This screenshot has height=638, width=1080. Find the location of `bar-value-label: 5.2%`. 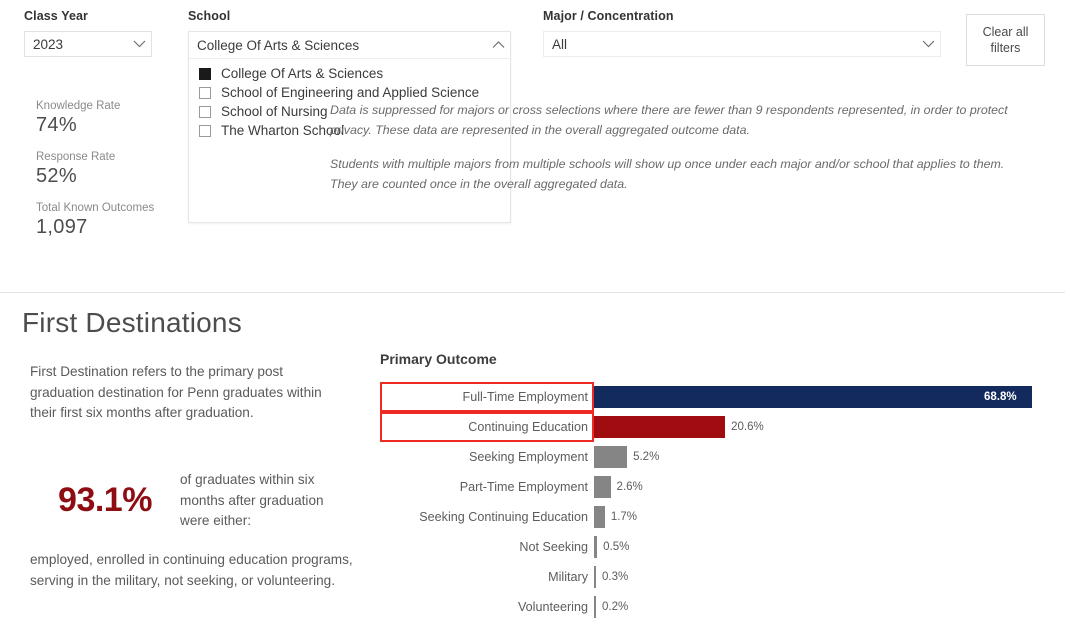

bar-value-label: 5.2% is located at coordinates (646, 457).